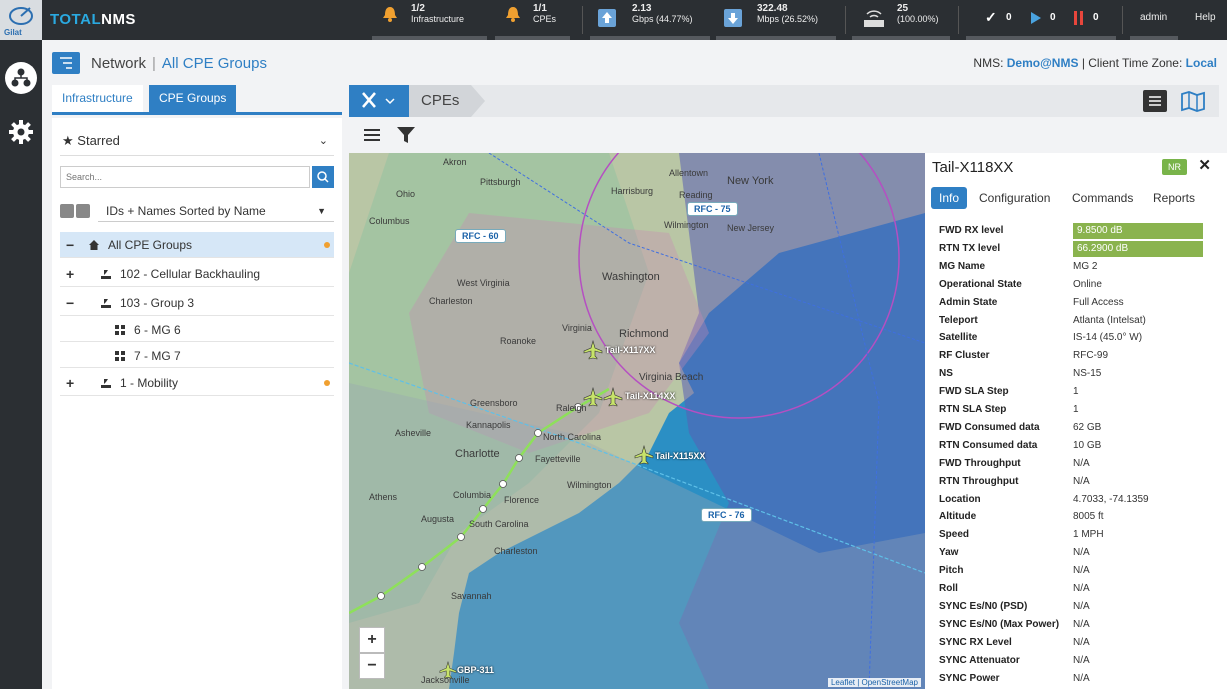  I want to click on map-attribution: Leaflet | OpenStreetMap, so click(874, 682).